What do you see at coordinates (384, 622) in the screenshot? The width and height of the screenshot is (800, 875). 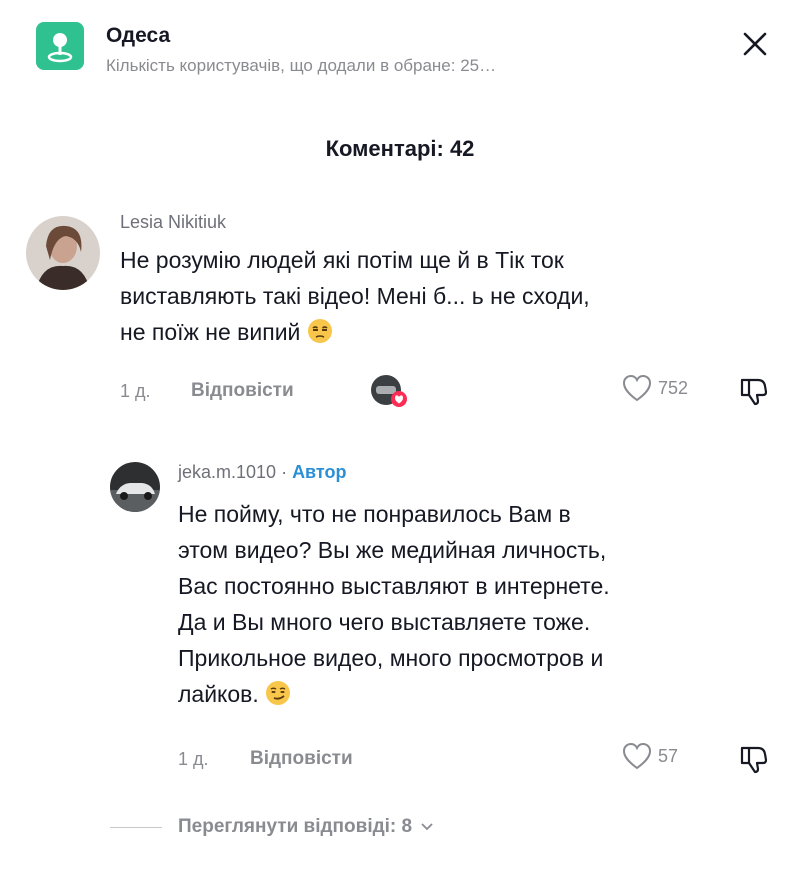 I see `comment-text-line: Да и Вы много чего выставляете тоже.` at bounding box center [384, 622].